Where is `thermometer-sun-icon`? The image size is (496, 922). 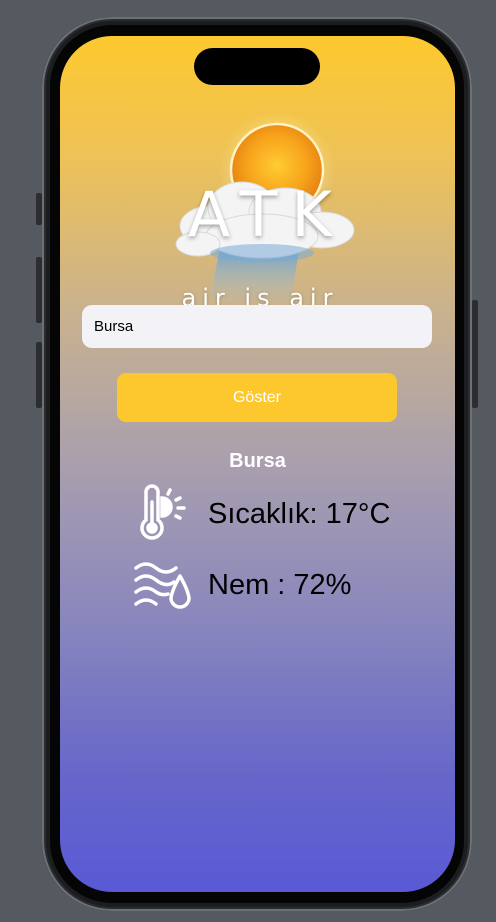 thermometer-sun-icon is located at coordinates (163, 512).